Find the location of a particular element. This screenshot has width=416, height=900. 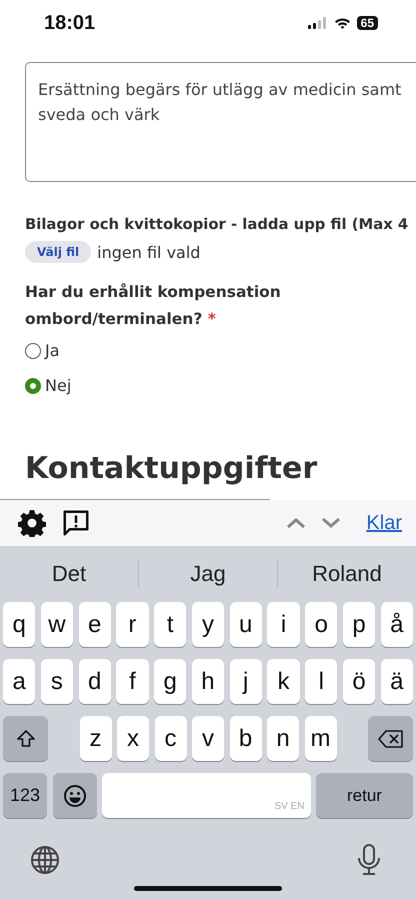

microphone-icon is located at coordinates (369, 860).